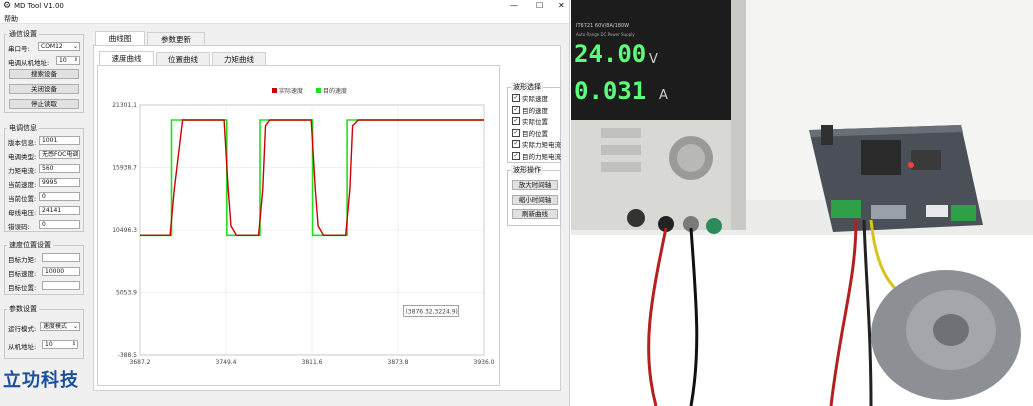 Image resolution: width=1033 pixels, height=406 pixels. Describe the element at coordinates (284, 6) in the screenshot. I see `title-bar: ⚙ MD Tool V1.00 — ☐ ✕` at that location.